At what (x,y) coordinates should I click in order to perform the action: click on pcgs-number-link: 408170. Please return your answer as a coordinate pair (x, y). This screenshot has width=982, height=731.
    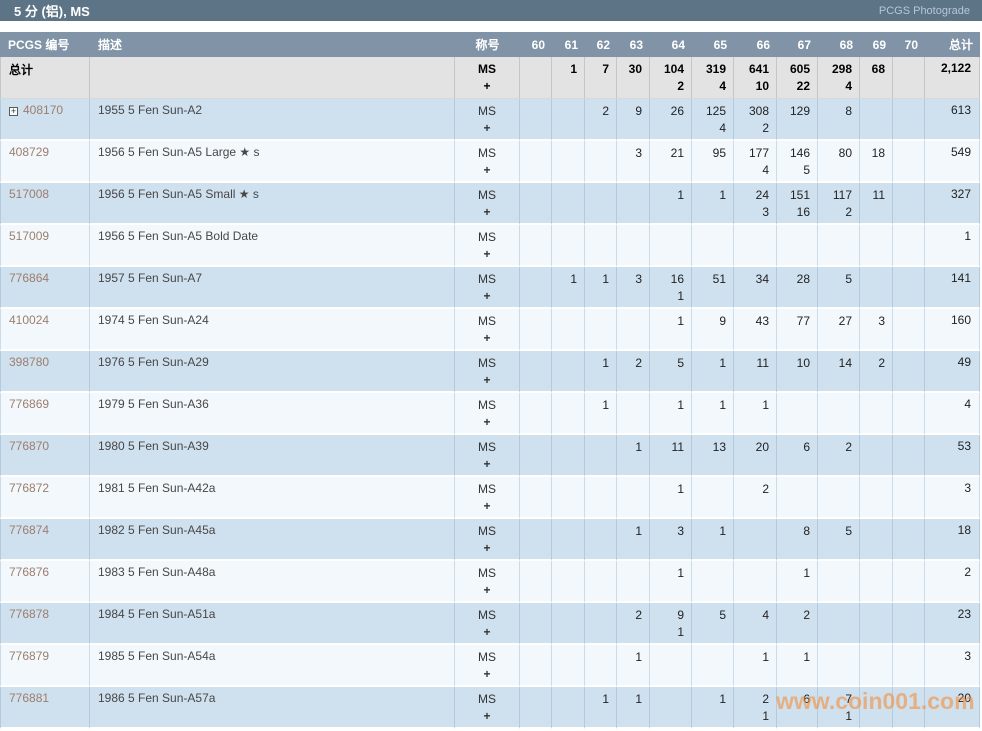
    Looking at the image, I should click on (43, 110).